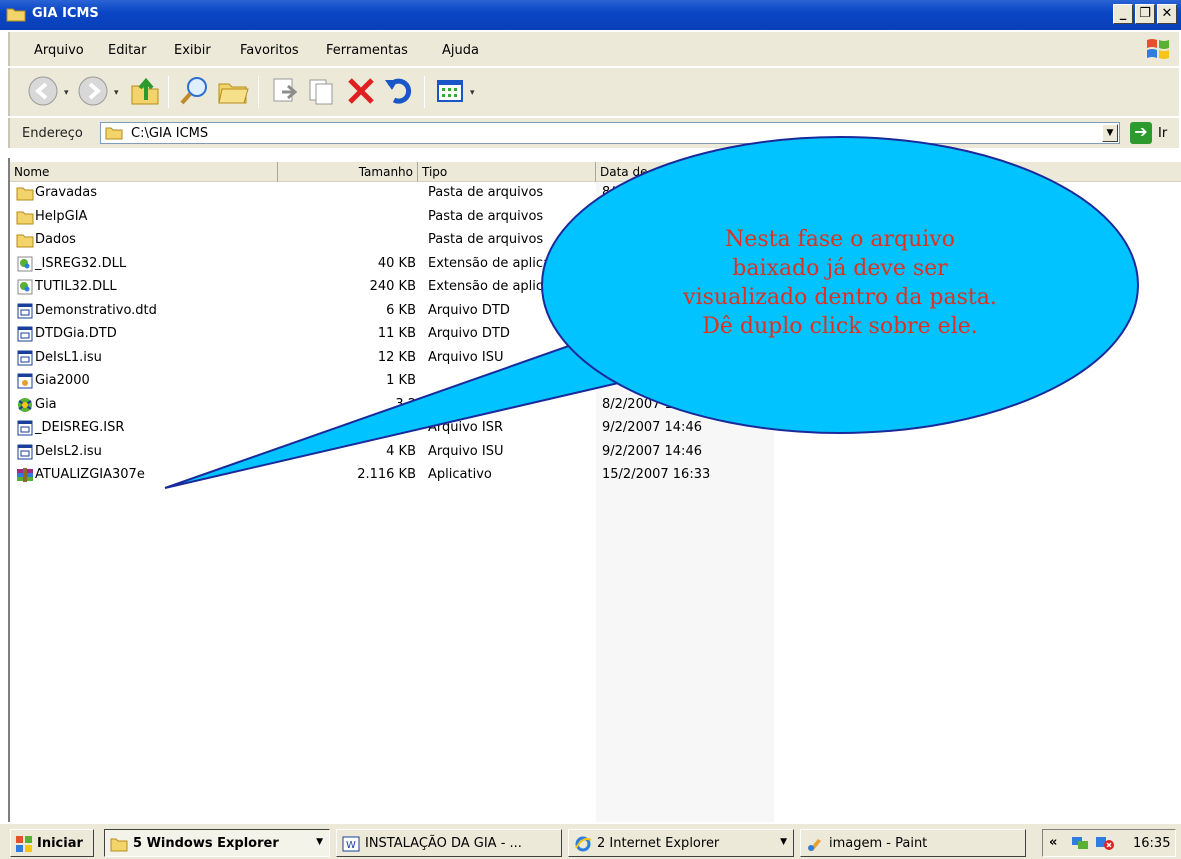 The height and width of the screenshot is (859, 1181). Describe the element at coordinates (1162, 133) in the screenshot. I see `go-label: Ir` at that location.